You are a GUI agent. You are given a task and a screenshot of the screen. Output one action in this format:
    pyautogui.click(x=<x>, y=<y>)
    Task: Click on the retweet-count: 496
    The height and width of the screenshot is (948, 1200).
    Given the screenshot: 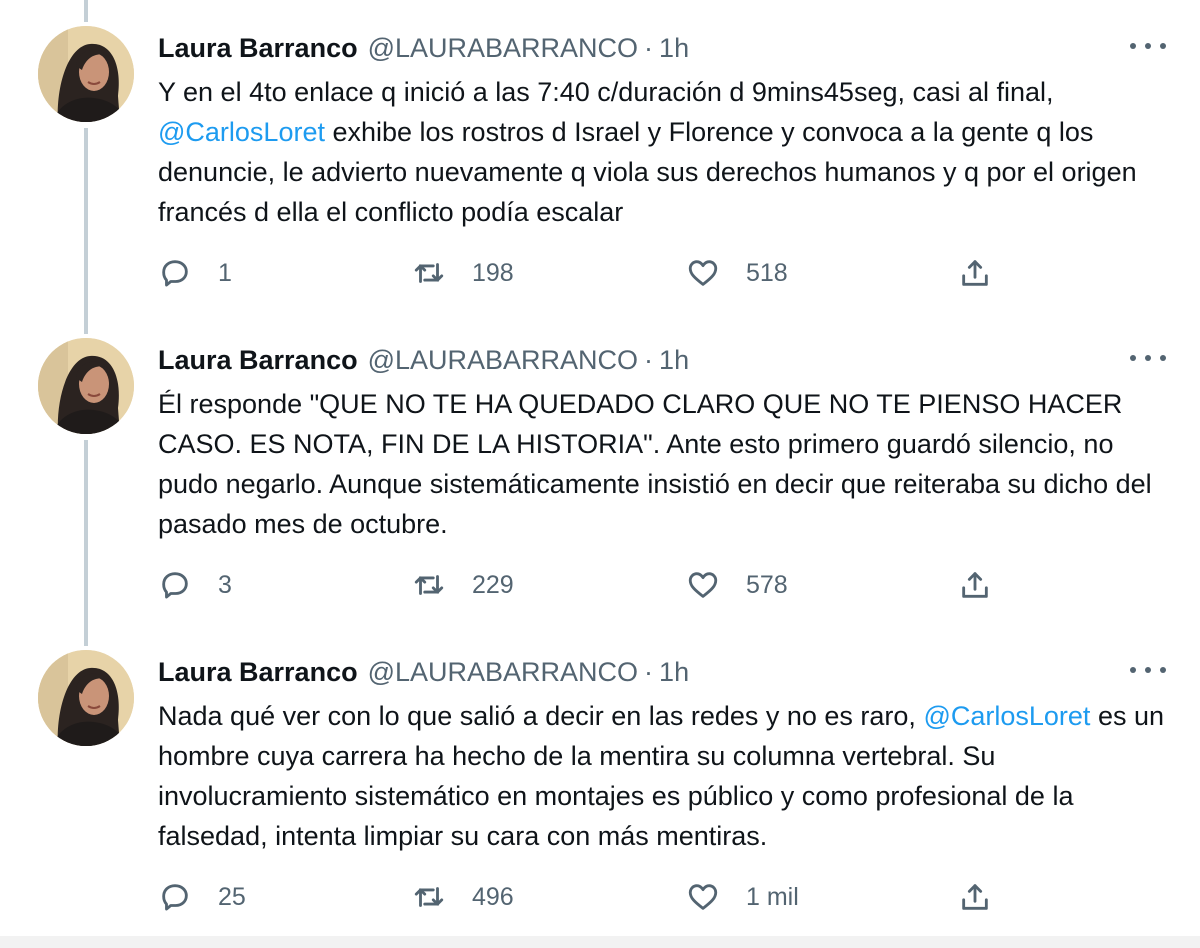 What is the action you would take?
    pyautogui.click(x=493, y=896)
    